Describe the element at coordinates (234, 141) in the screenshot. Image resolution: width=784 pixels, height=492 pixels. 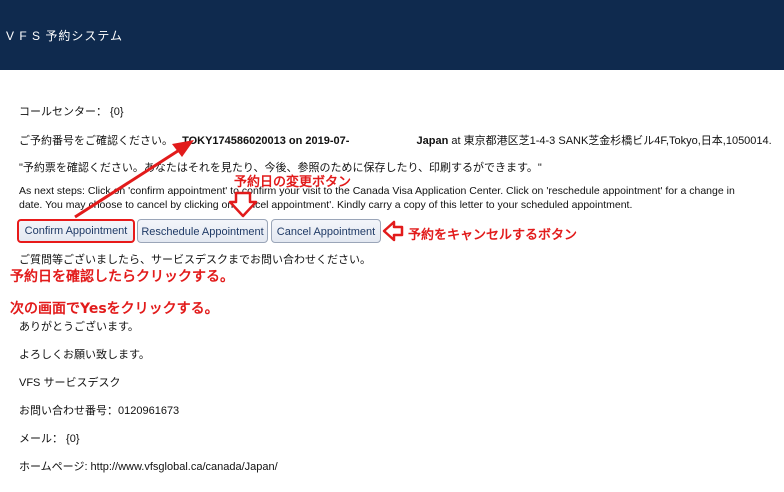
I see `reference-number: TOKY174586020013` at that location.